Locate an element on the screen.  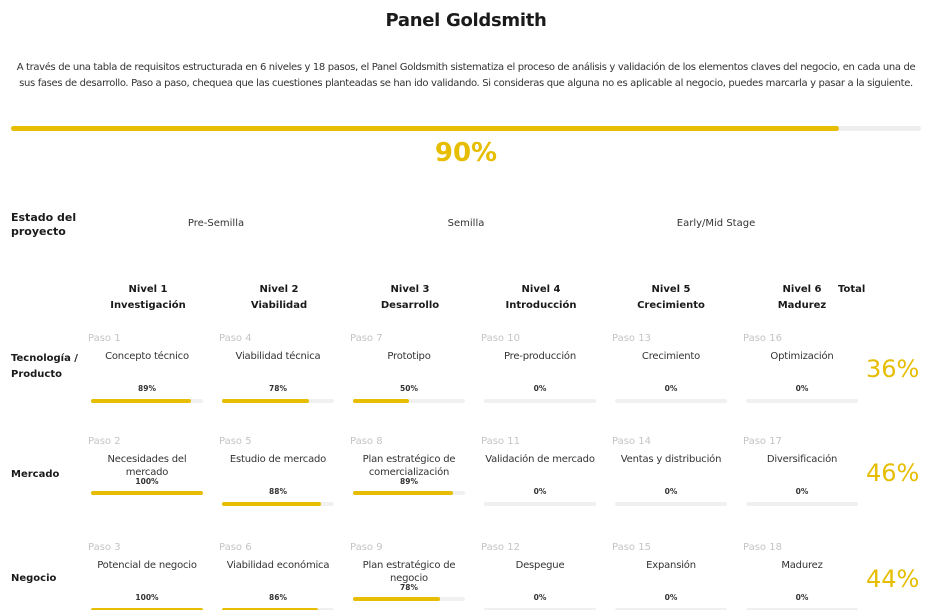
step-name: Prototipo is located at coordinates (409, 356).